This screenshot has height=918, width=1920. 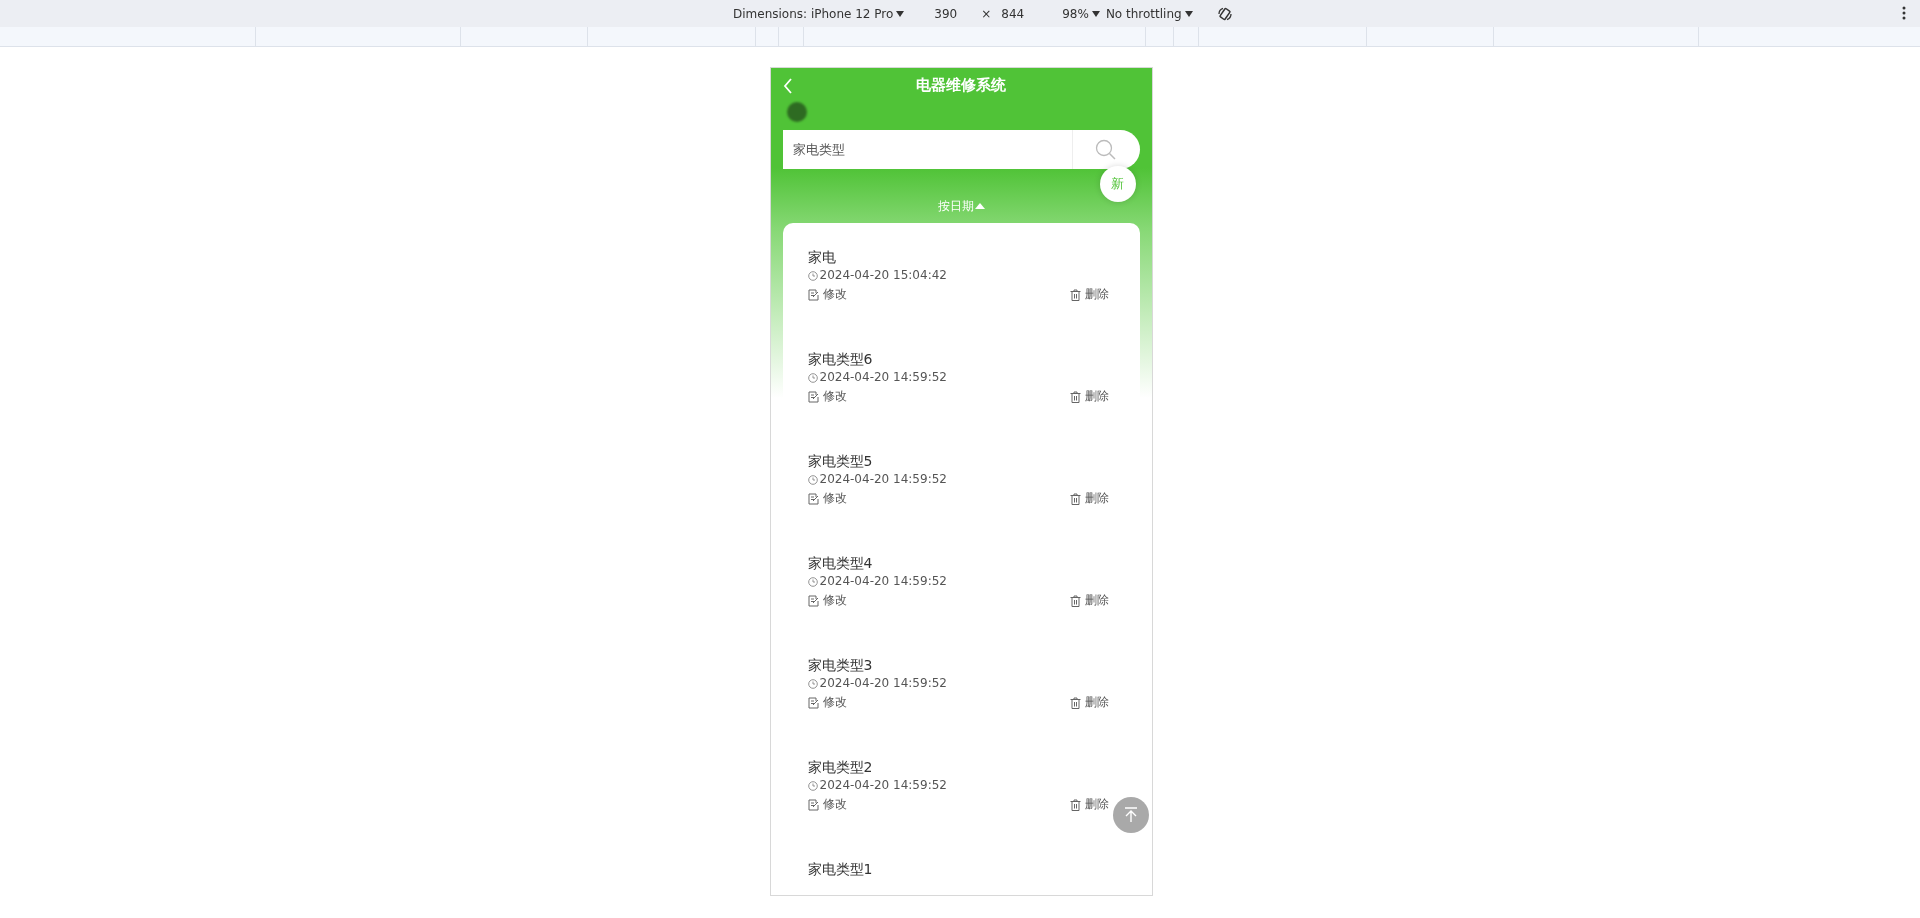 I want to click on search-field: 家电类型, so click(x=927, y=149).